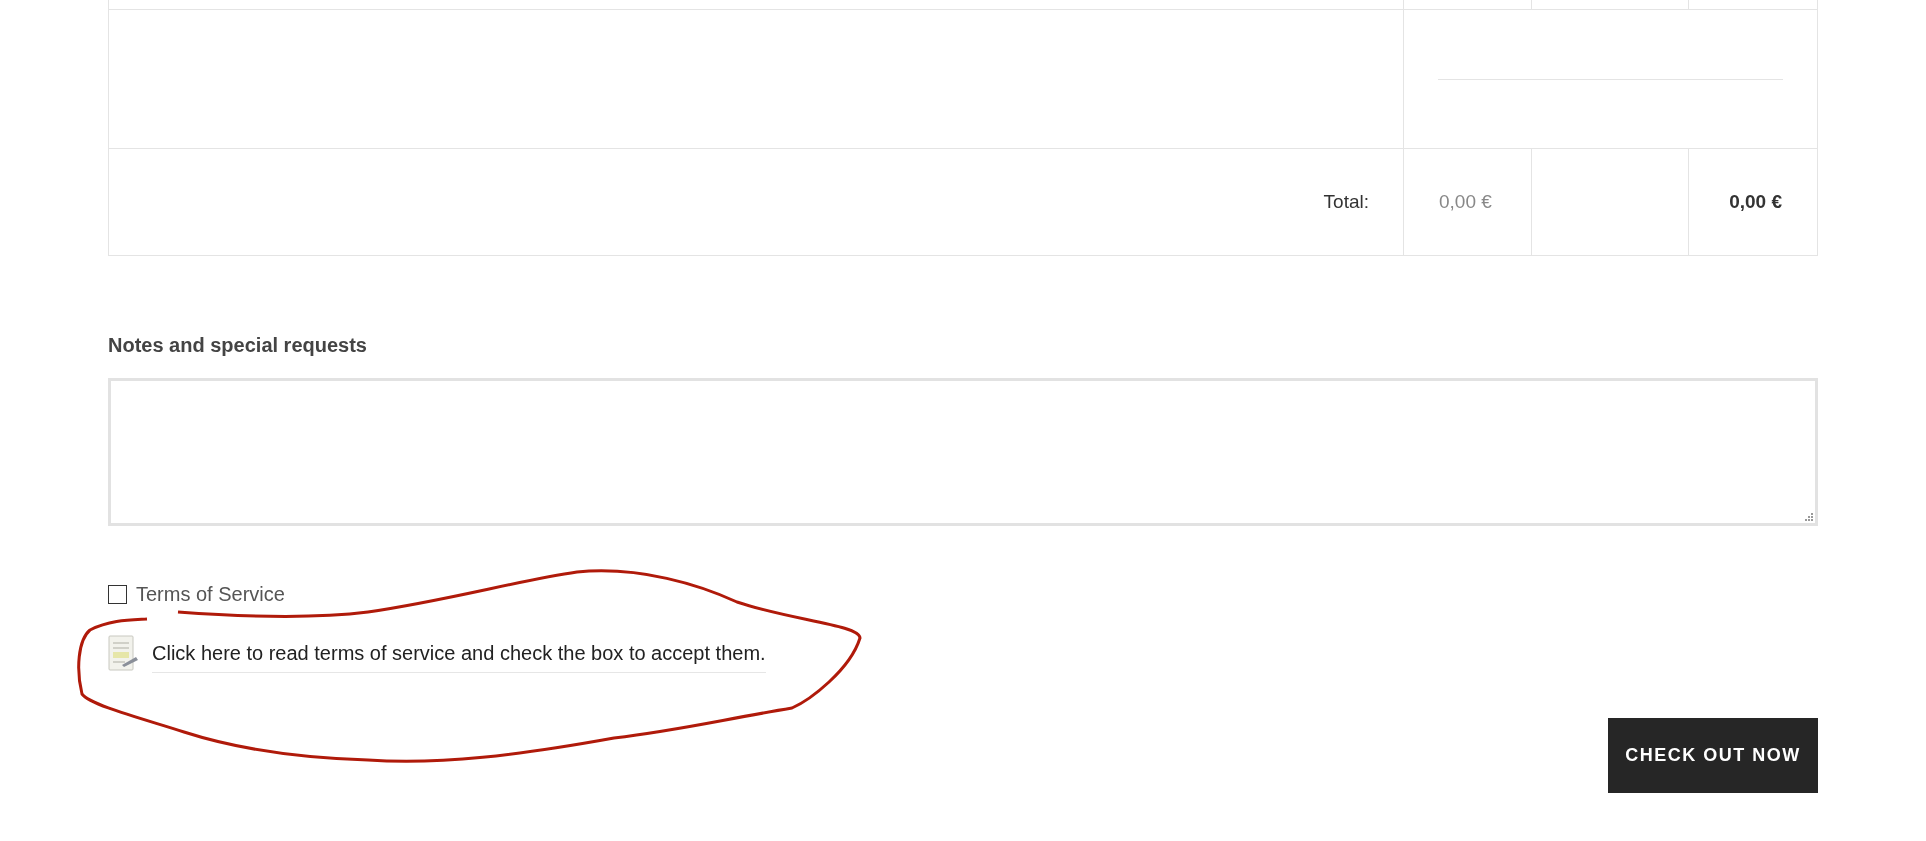 This screenshot has height=841, width=1926. Describe the element at coordinates (117, 594) in the screenshot. I see `terms-checkbox` at that location.